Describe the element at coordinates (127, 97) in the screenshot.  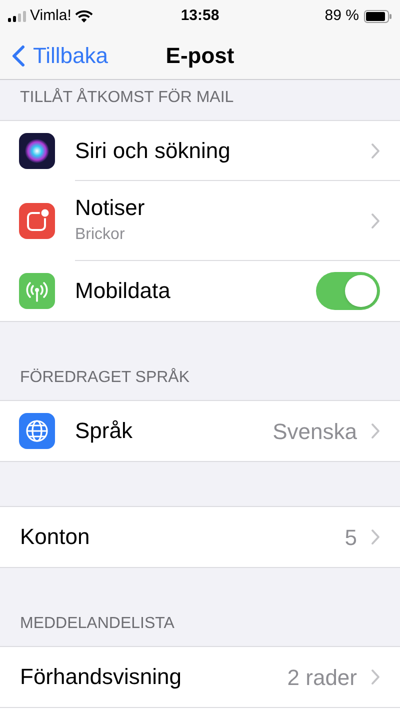
I see `section-header: TILLÅT ÅTKOMST FÖR MAIL` at that location.